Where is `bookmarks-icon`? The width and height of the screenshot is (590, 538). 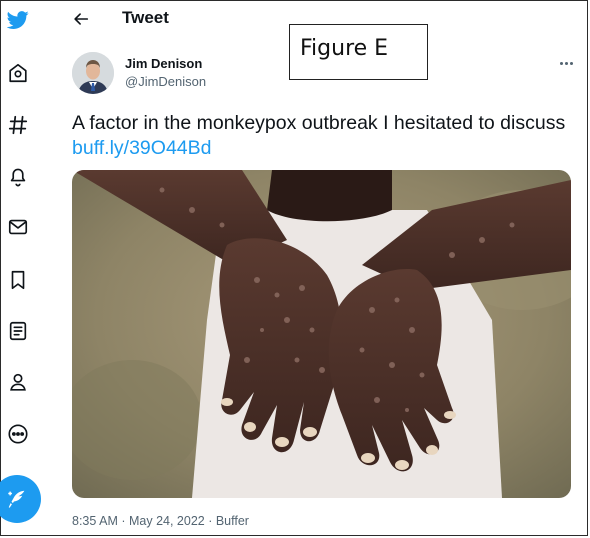
bookmarks-icon is located at coordinates (18, 280).